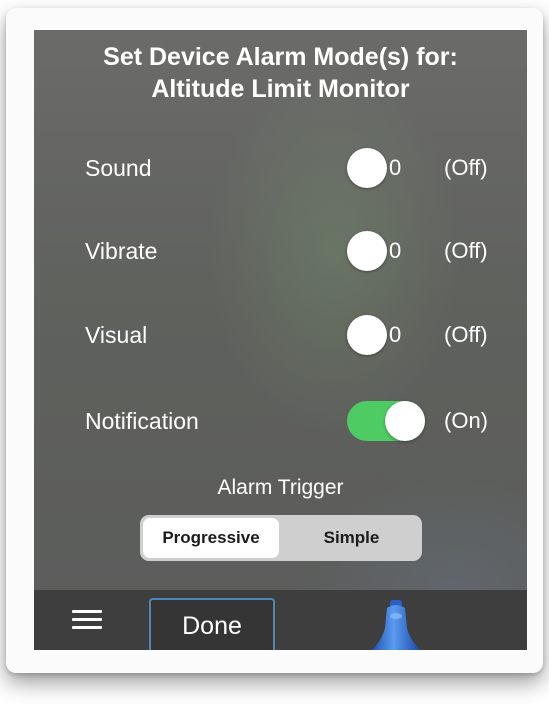  What do you see at coordinates (142, 421) in the screenshot?
I see `mode-label-notification: Notification` at bounding box center [142, 421].